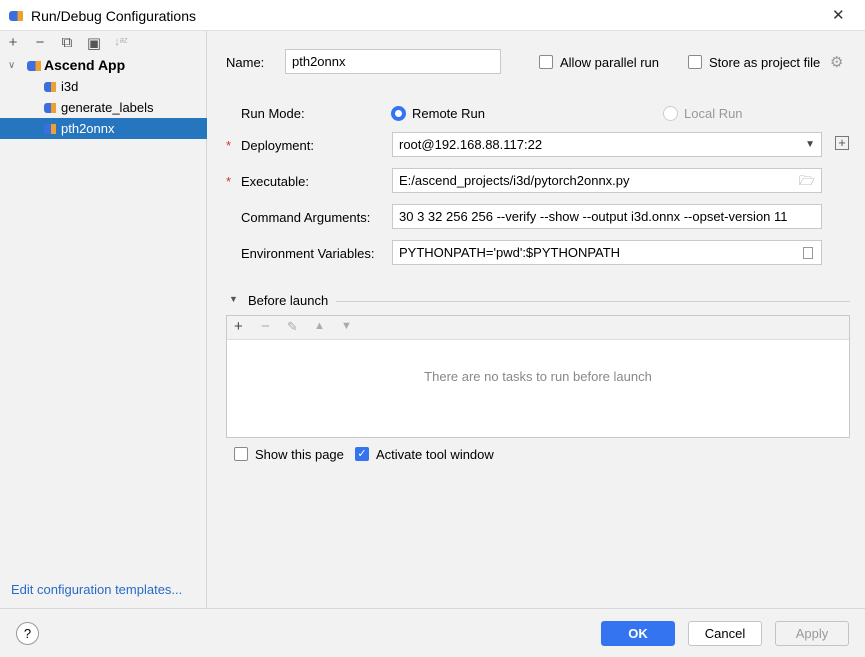  I want to click on folder-icon: 🗁, so click(807, 180).